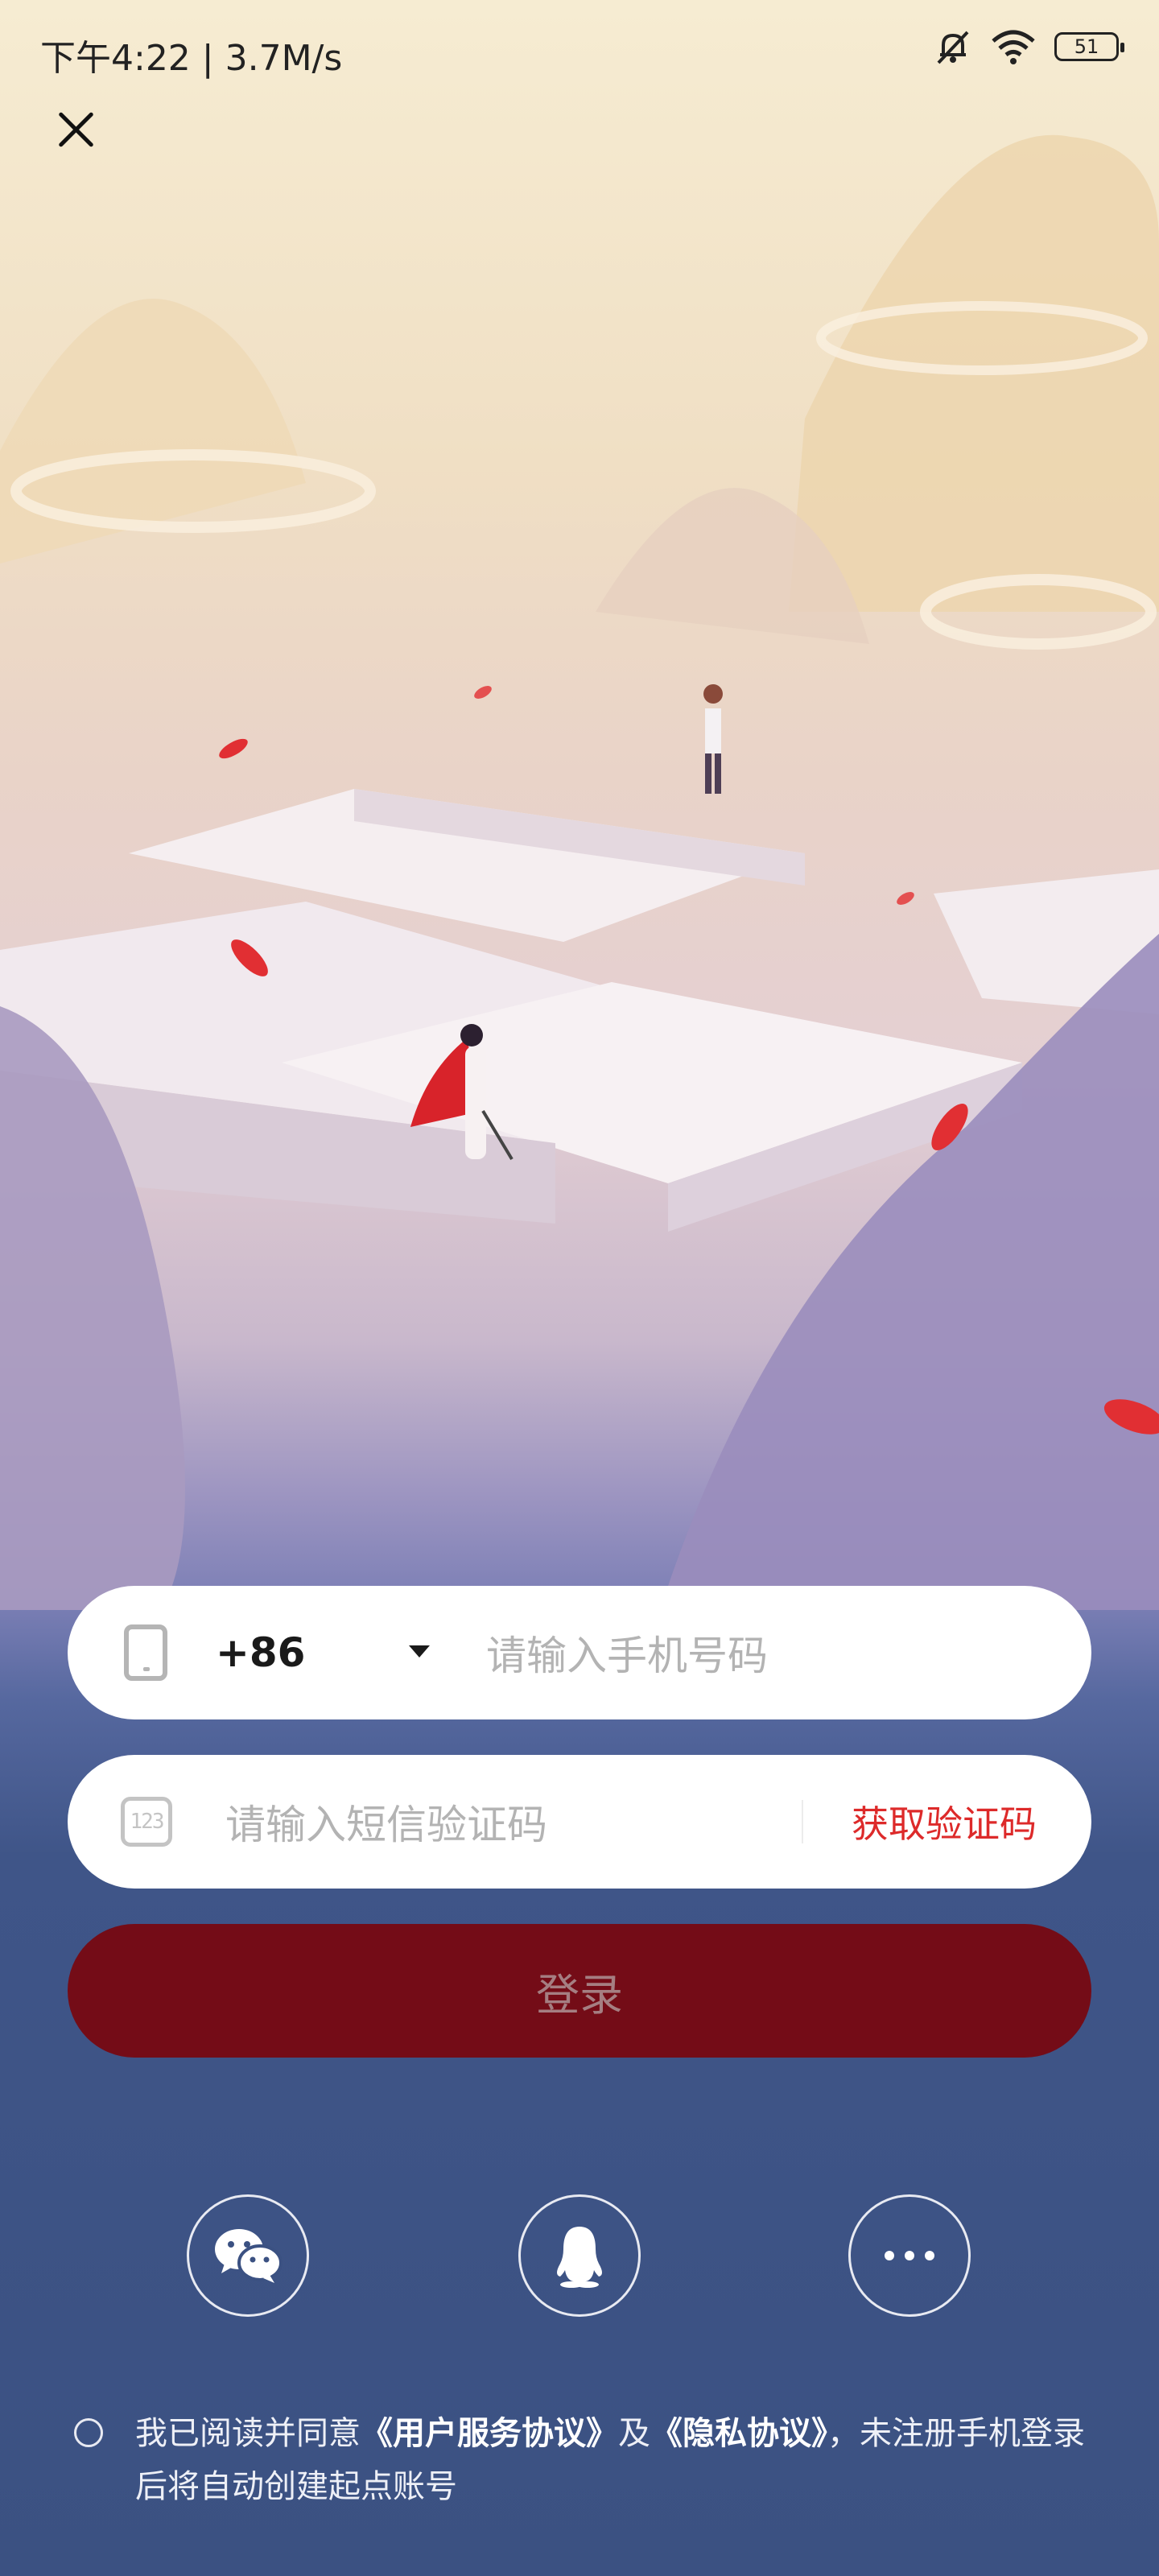 The height and width of the screenshot is (2576, 1159). Describe the element at coordinates (579, 1822) in the screenshot. I see `sms-code-field: 123 请输入短信验证码 获取验证码` at that location.